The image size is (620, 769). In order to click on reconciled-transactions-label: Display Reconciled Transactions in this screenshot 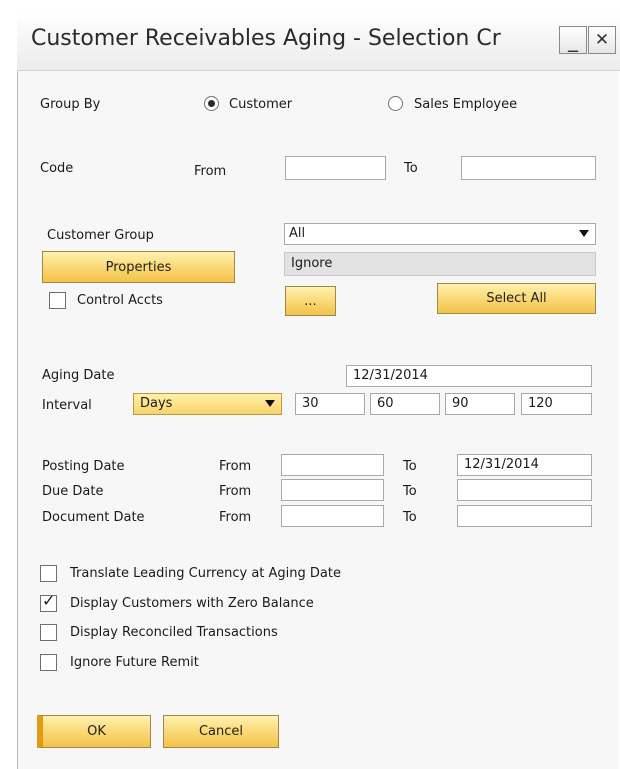, I will do `click(174, 632)`.